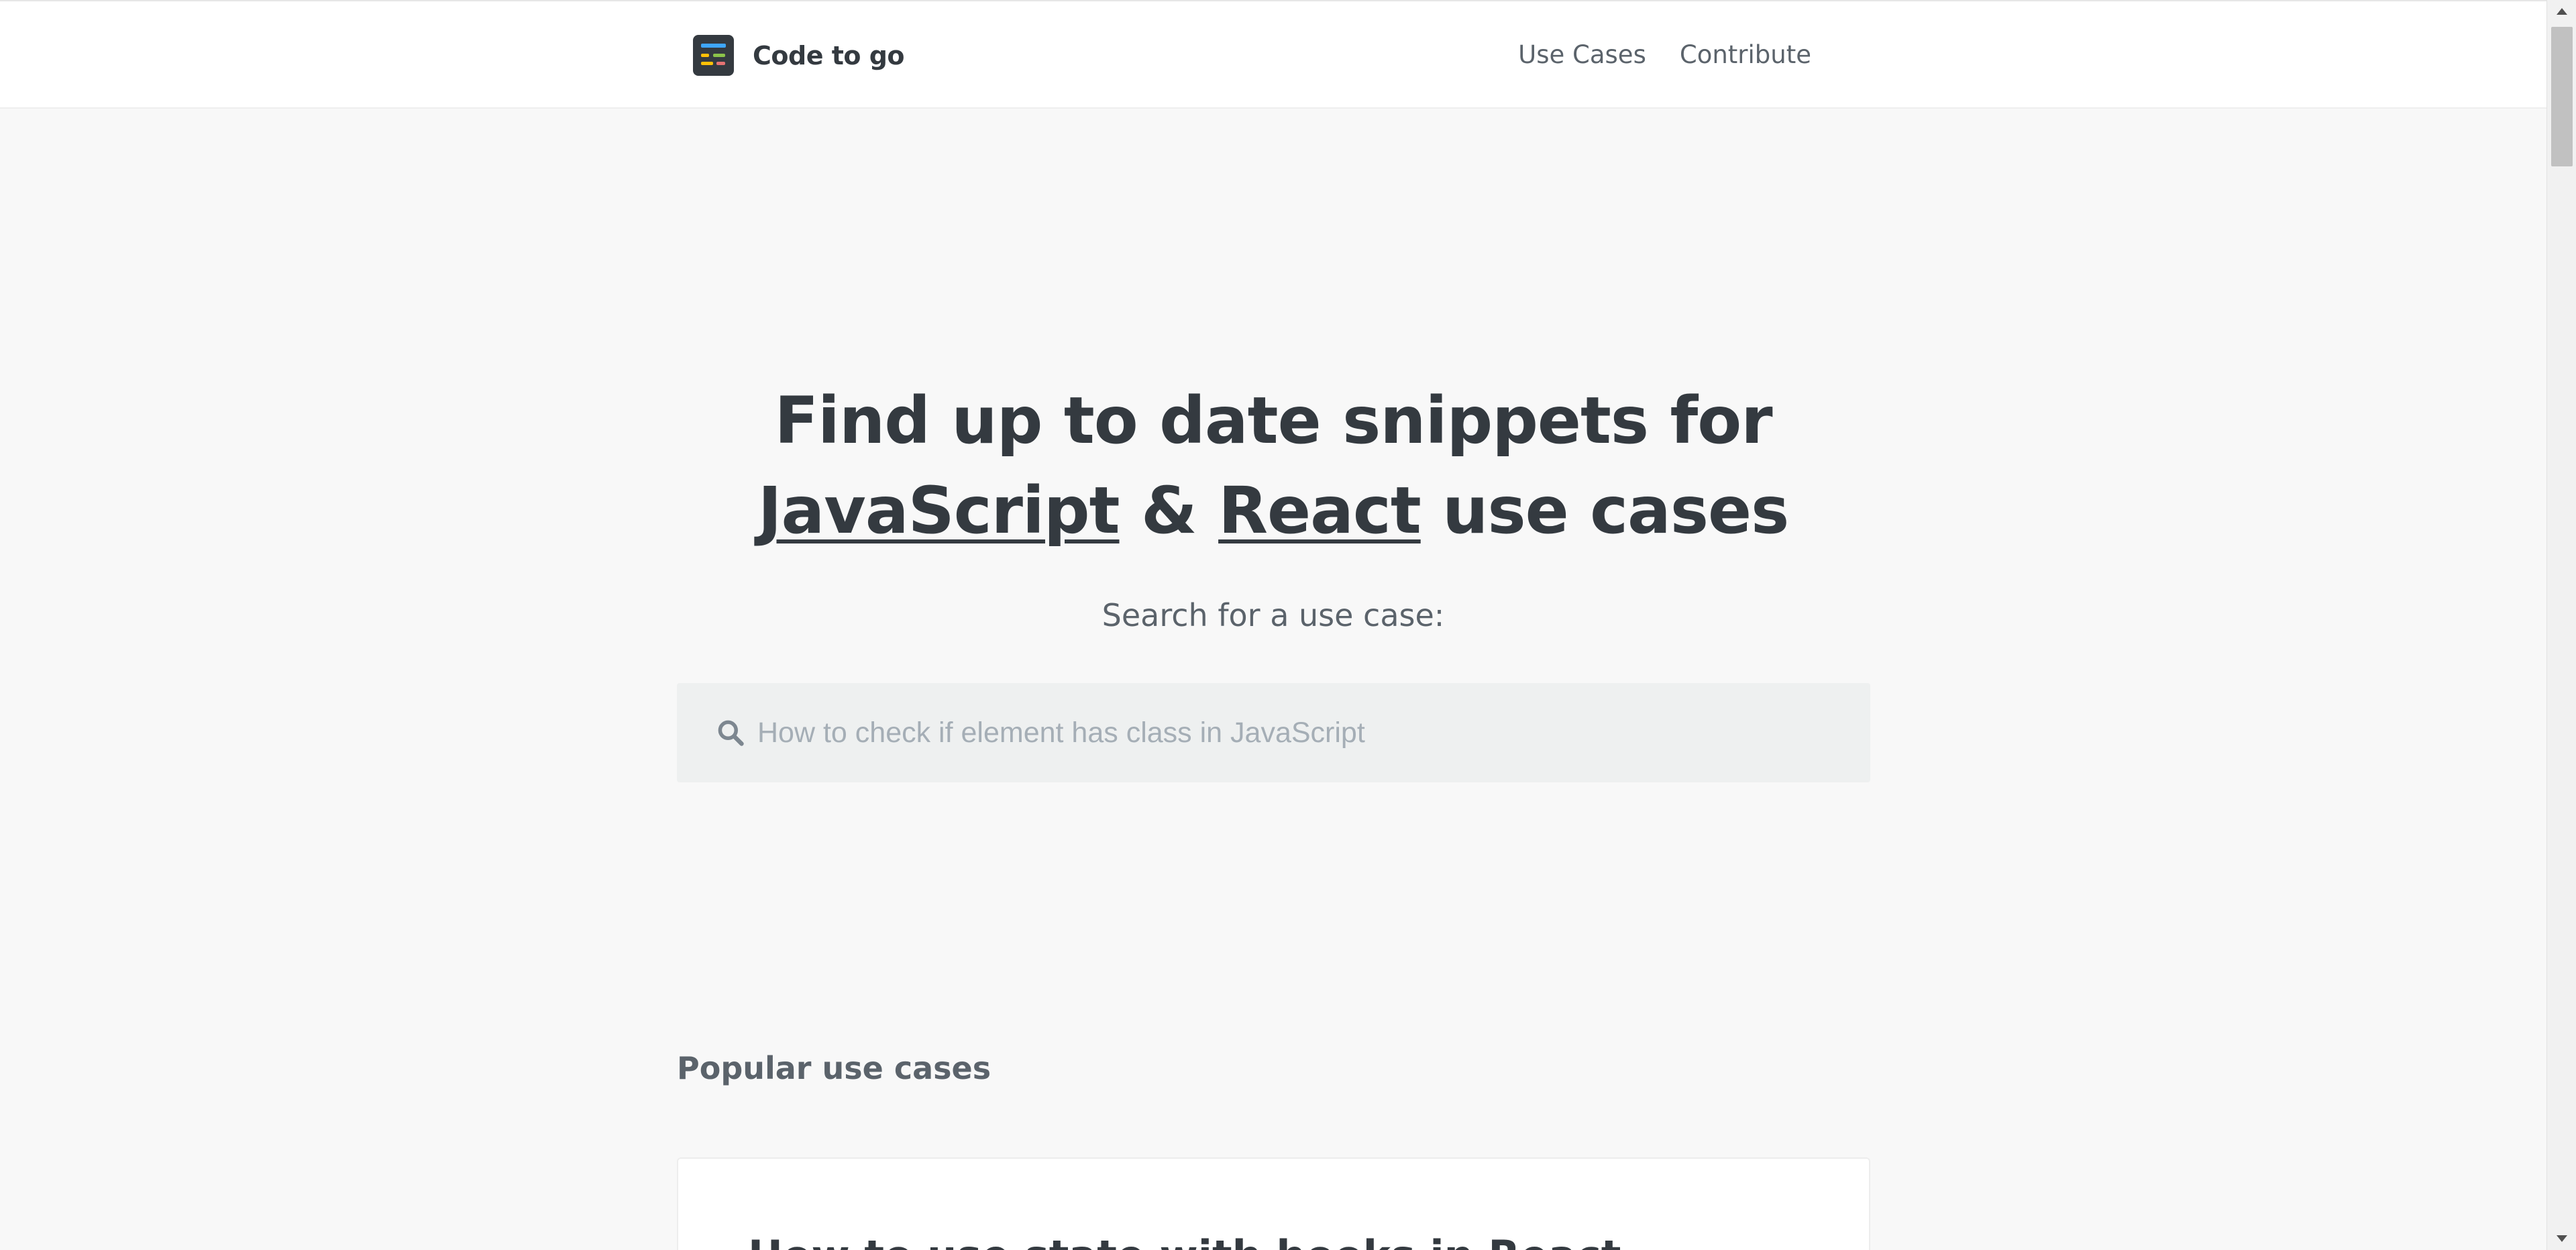  Describe the element at coordinates (1273, 54) in the screenshot. I see `top-navbar: Code to go Use Cases Contribute` at that location.